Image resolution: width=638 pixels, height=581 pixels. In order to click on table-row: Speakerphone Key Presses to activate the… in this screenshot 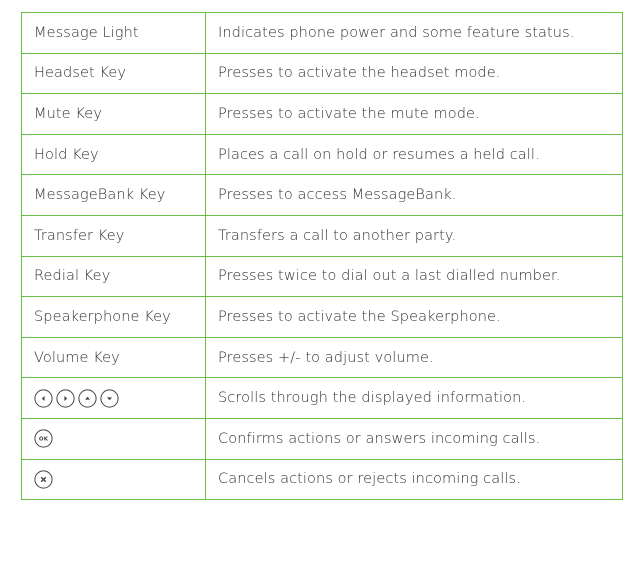, I will do `click(322, 317)`.